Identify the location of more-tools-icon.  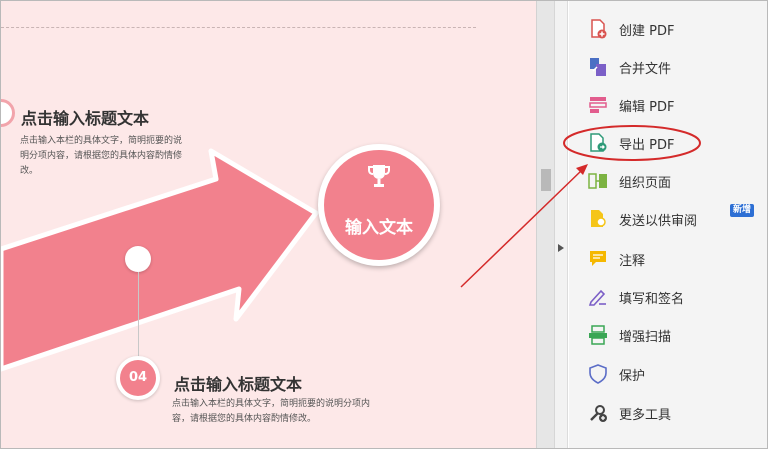
(598, 413).